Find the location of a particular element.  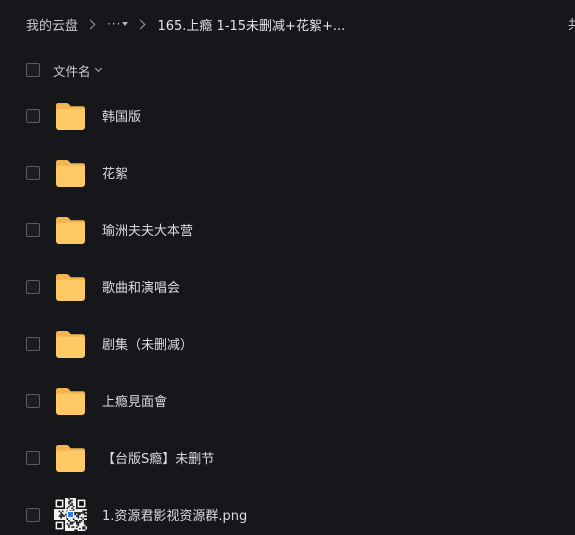

sort-label: 文件名 is located at coordinates (72, 71).